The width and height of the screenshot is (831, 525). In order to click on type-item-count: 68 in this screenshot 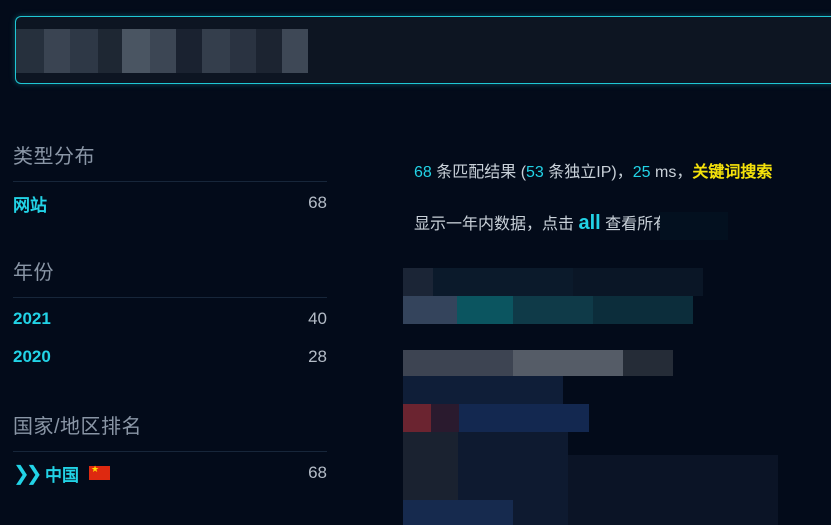, I will do `click(317, 202)`.